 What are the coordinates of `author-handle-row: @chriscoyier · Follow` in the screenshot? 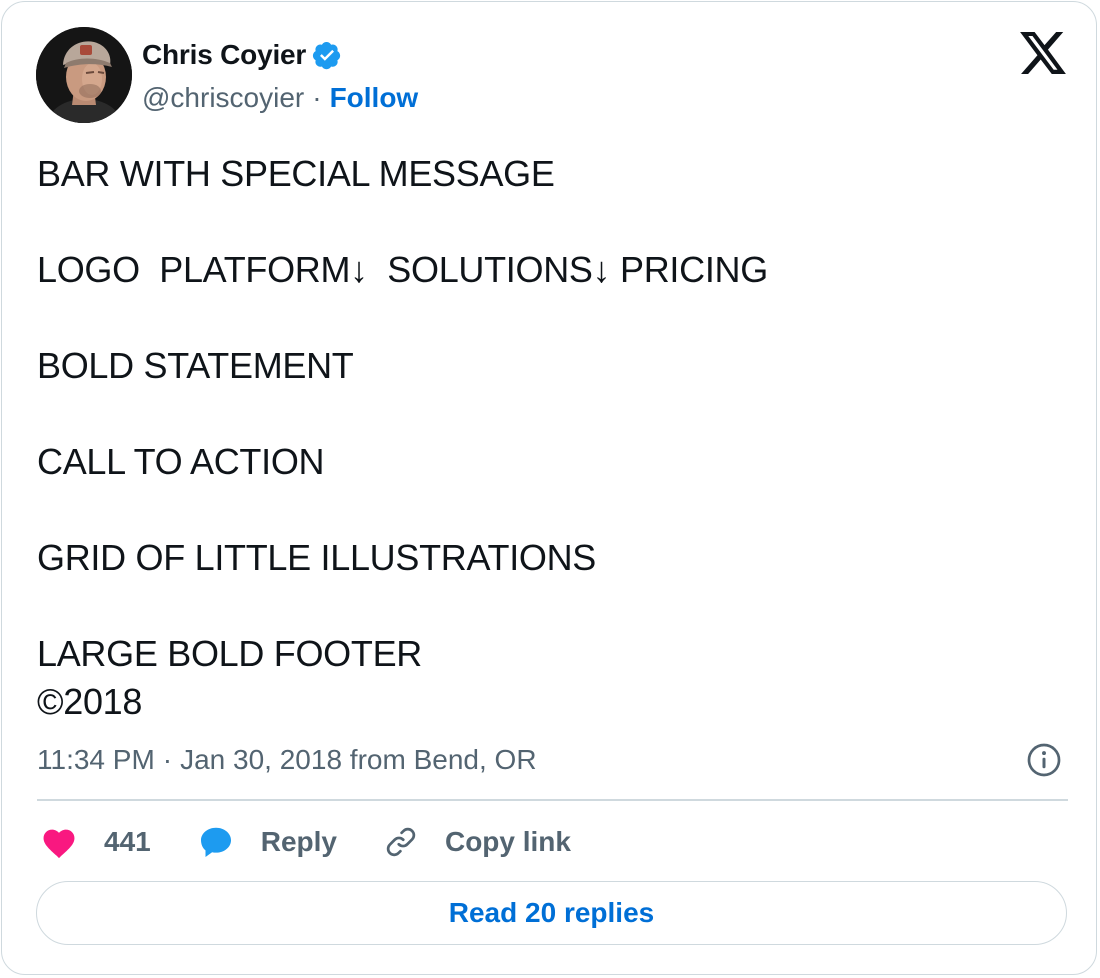 It's located at (280, 98).